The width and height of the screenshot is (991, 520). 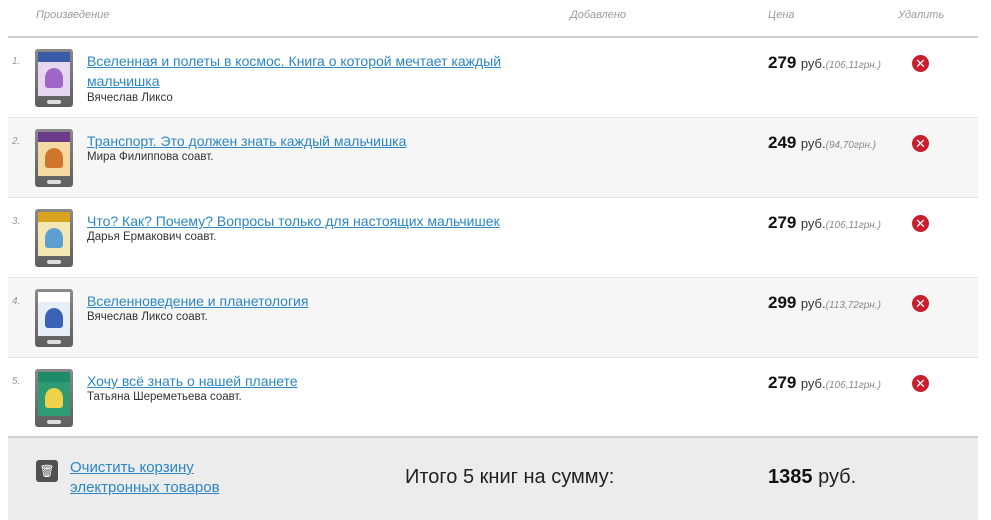 What do you see at coordinates (16, 301) in the screenshot?
I see `row-number: 4.` at bounding box center [16, 301].